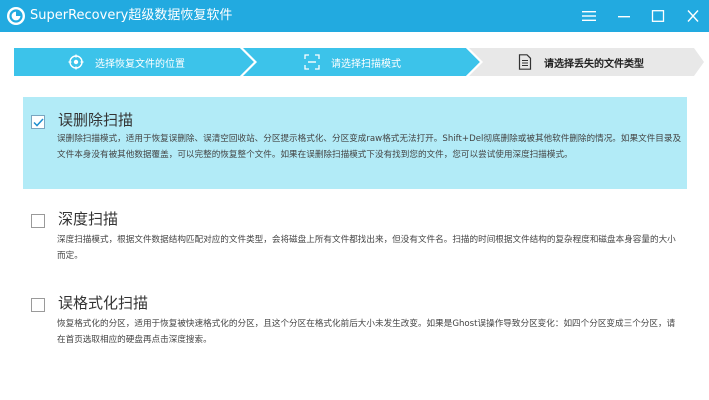  What do you see at coordinates (366, 64) in the screenshot?
I see `step-label: 请选择扫描模式` at bounding box center [366, 64].